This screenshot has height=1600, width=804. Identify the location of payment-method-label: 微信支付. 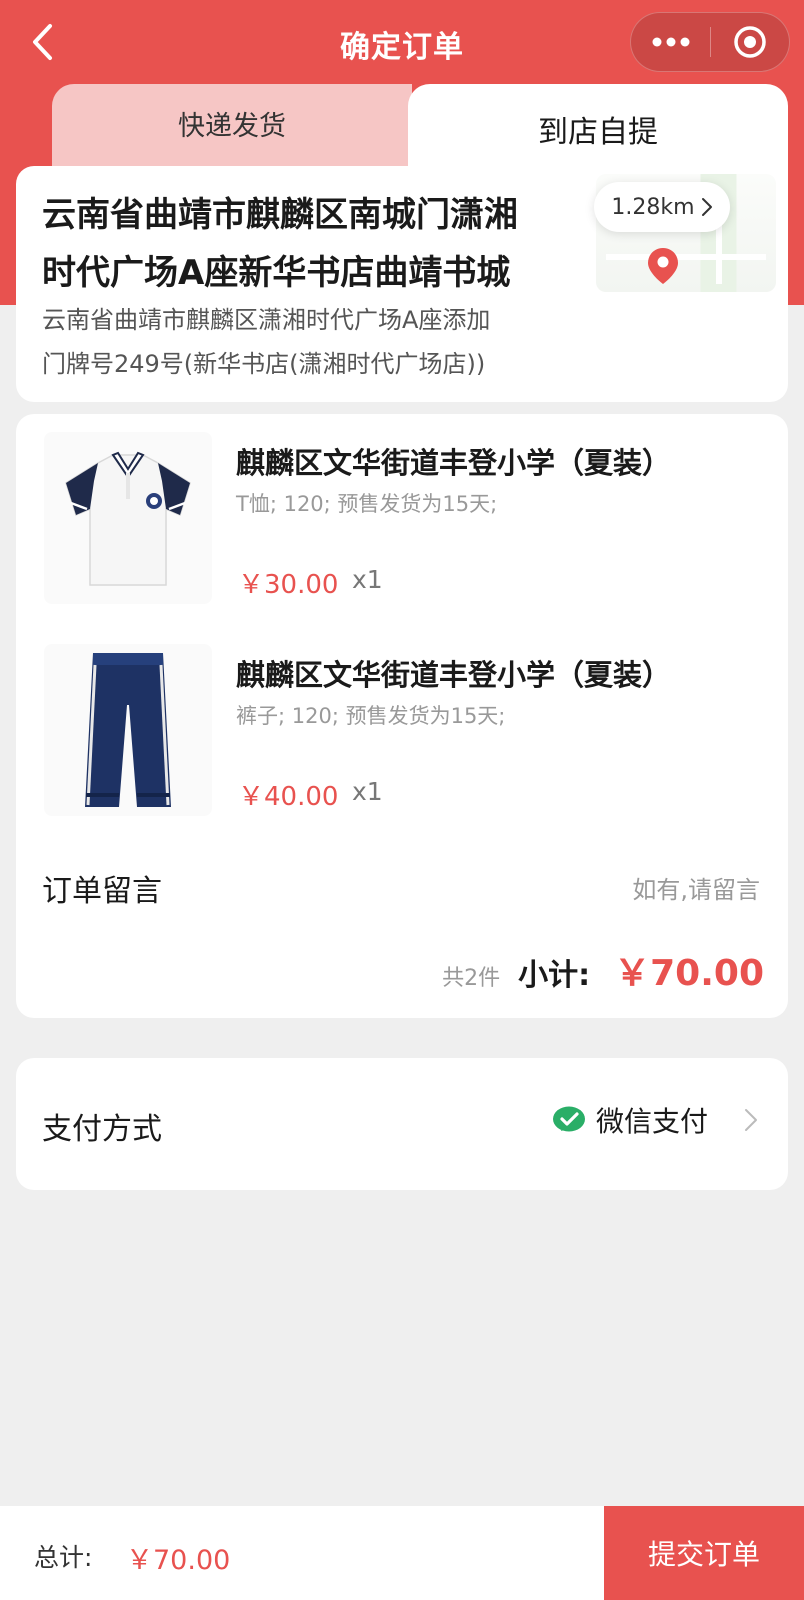
(651, 1121).